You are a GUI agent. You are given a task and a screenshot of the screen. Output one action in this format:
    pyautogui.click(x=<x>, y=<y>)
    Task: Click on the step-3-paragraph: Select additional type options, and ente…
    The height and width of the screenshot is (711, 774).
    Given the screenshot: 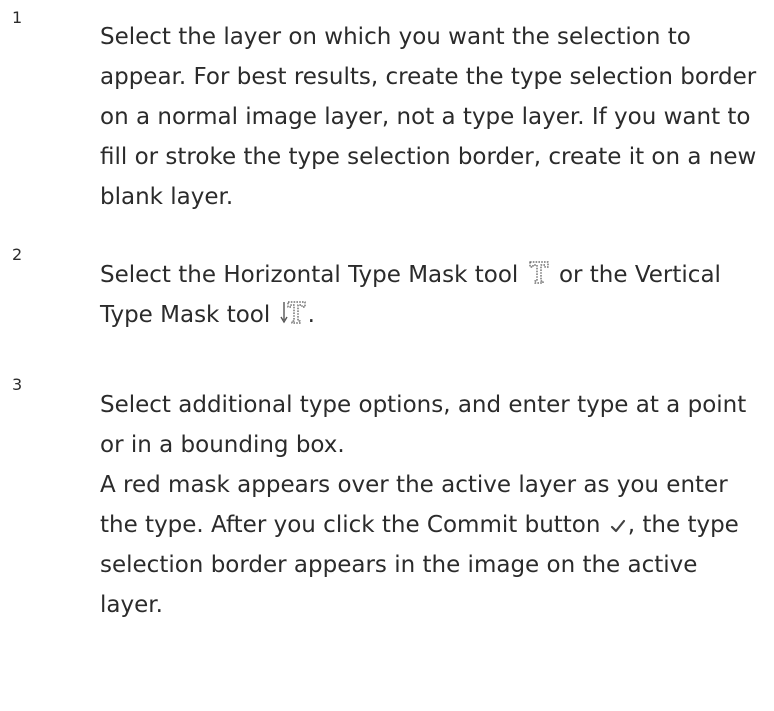 What is the action you would take?
    pyautogui.click(x=423, y=425)
    